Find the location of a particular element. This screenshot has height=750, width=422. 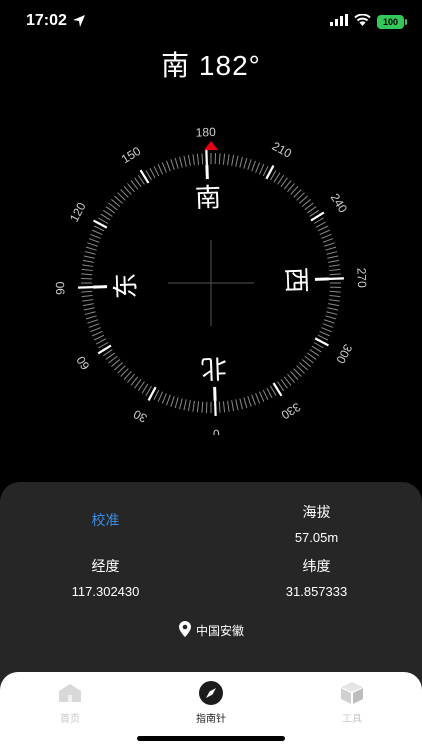

signal-icon is located at coordinates (339, 22).